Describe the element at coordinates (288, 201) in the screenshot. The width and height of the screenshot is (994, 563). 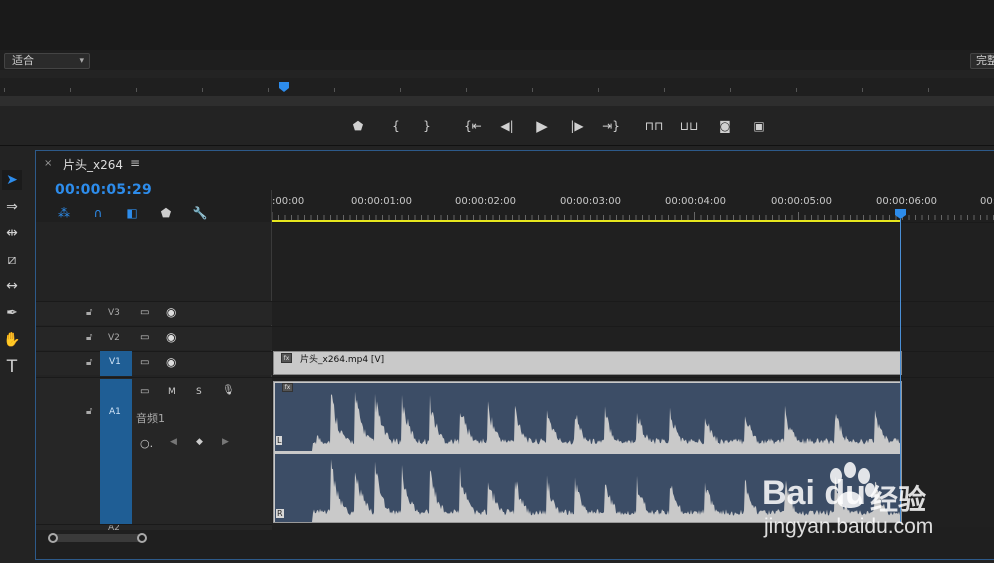
I see `ruler-label: :00:00` at that location.